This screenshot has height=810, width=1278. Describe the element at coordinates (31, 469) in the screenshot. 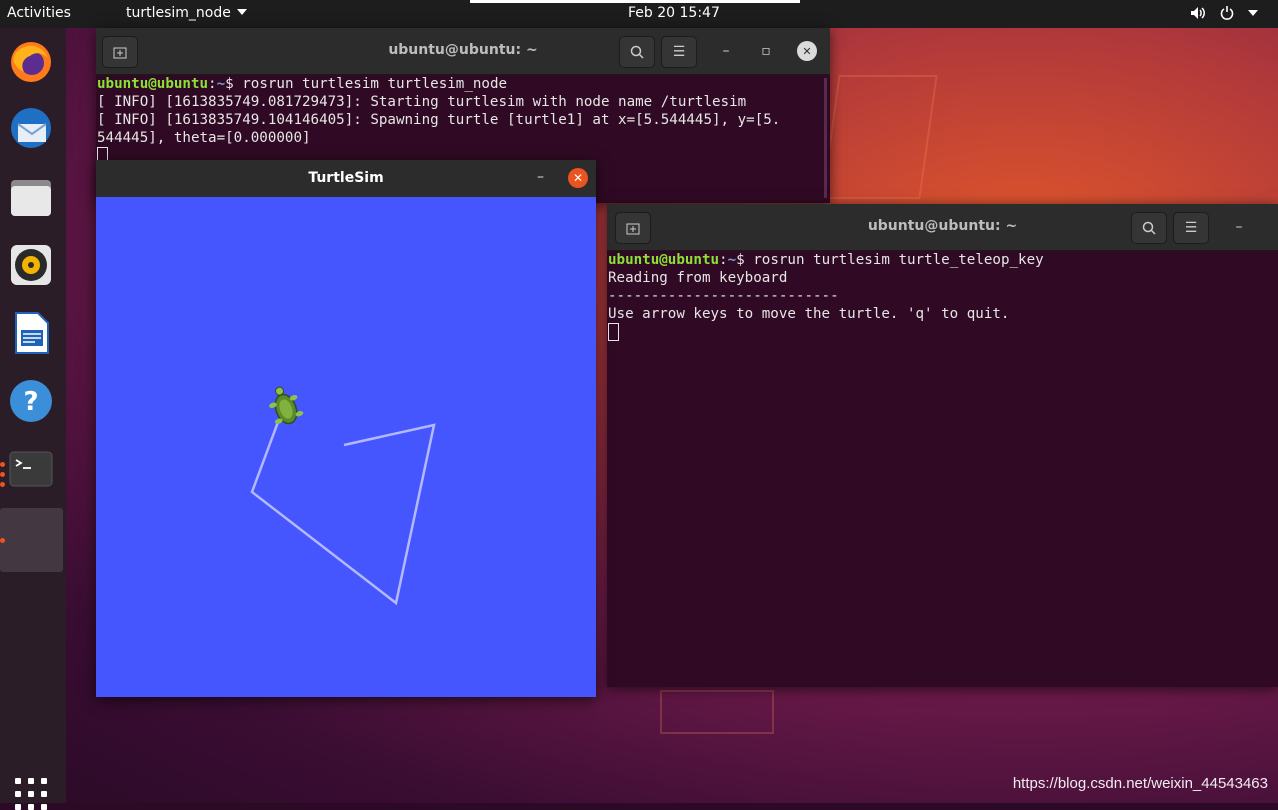

I see `terminal-icon` at that location.